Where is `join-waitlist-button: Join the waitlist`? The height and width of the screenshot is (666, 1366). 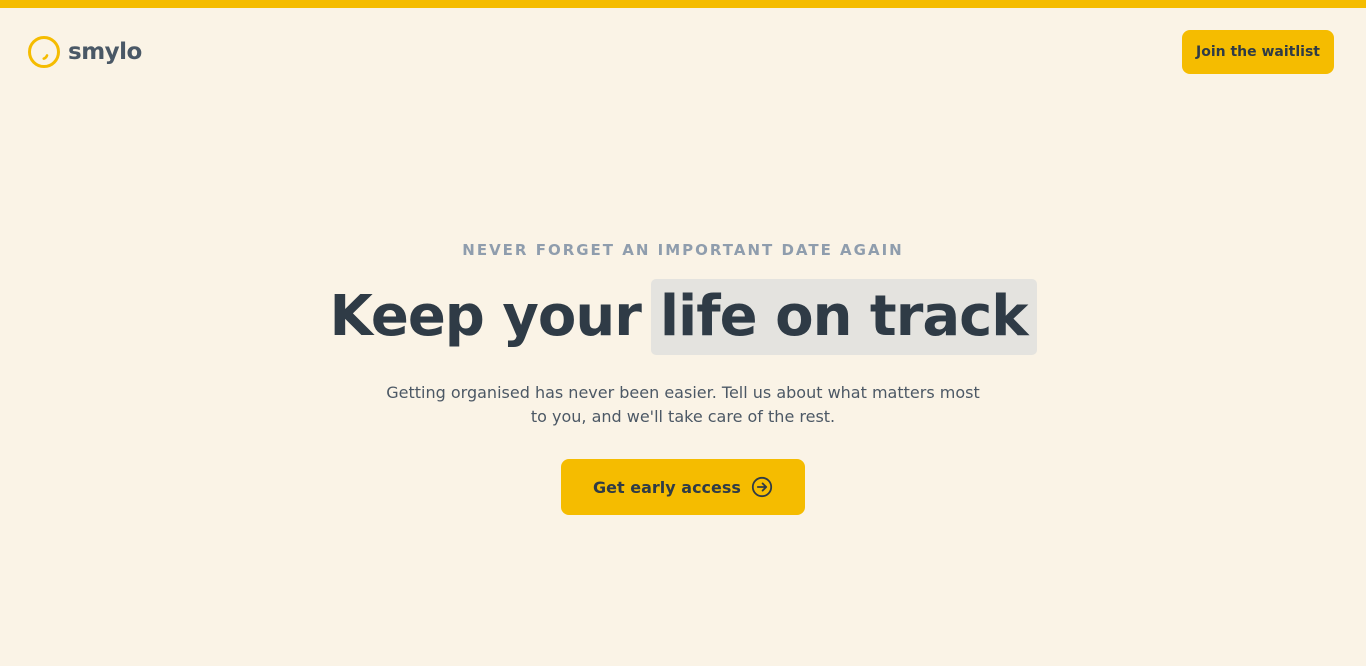
join-waitlist-button: Join the waitlist is located at coordinates (1258, 52).